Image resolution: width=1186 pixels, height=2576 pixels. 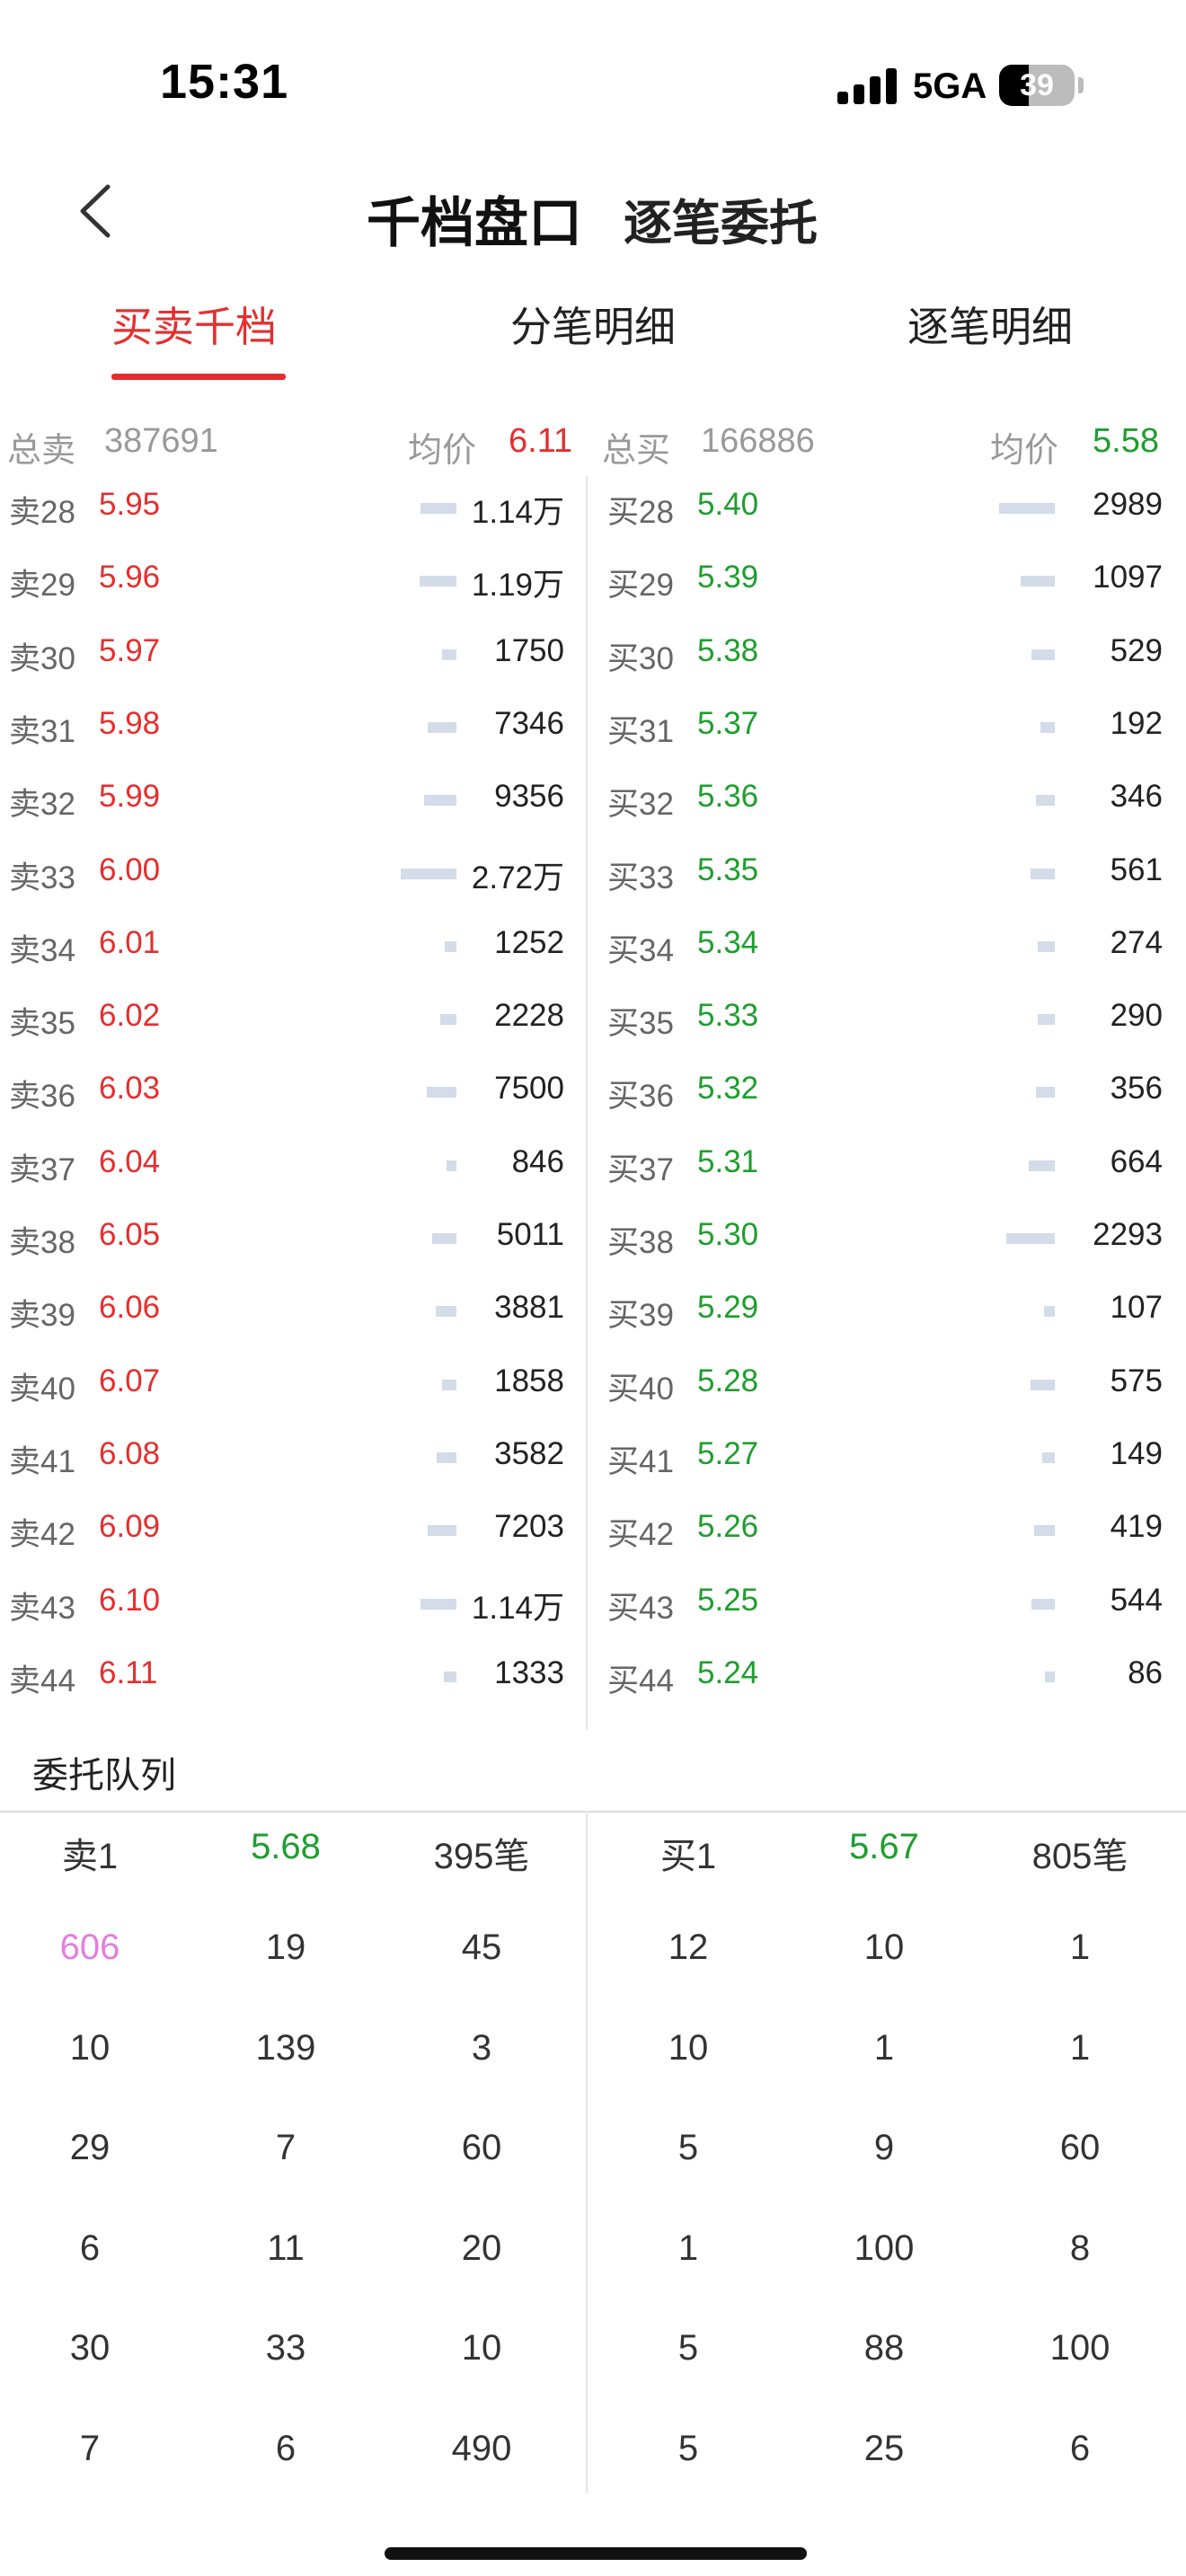 I want to click on bid-volume: 149, so click(x=1136, y=1453).